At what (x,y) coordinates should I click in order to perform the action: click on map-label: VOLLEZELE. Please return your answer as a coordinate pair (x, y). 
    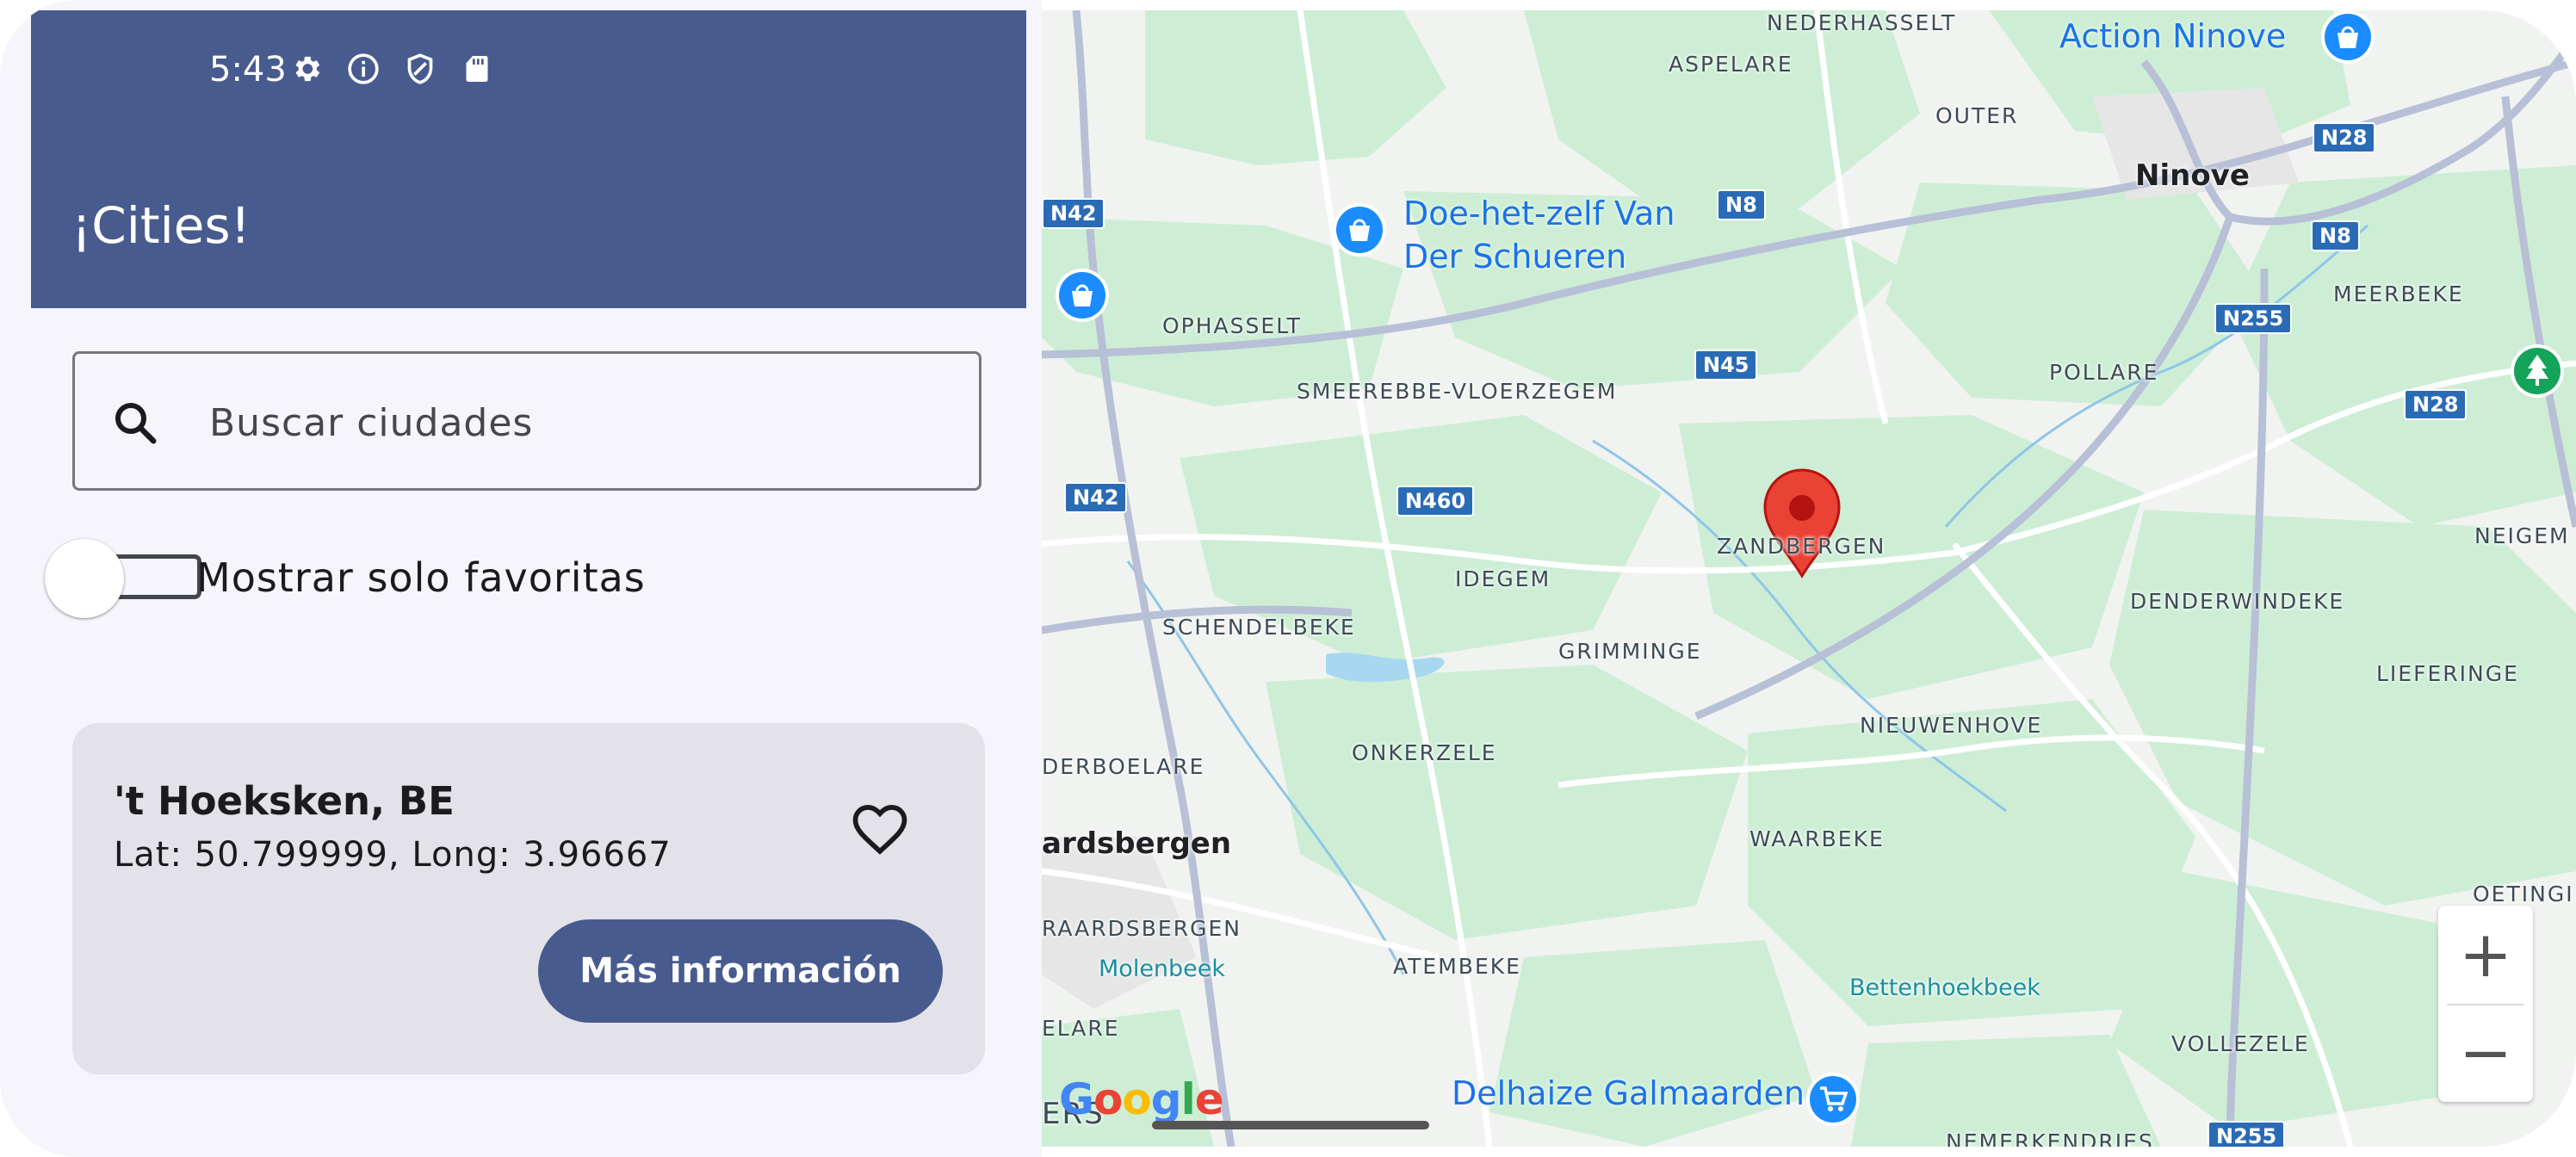
    Looking at the image, I should click on (2240, 1044).